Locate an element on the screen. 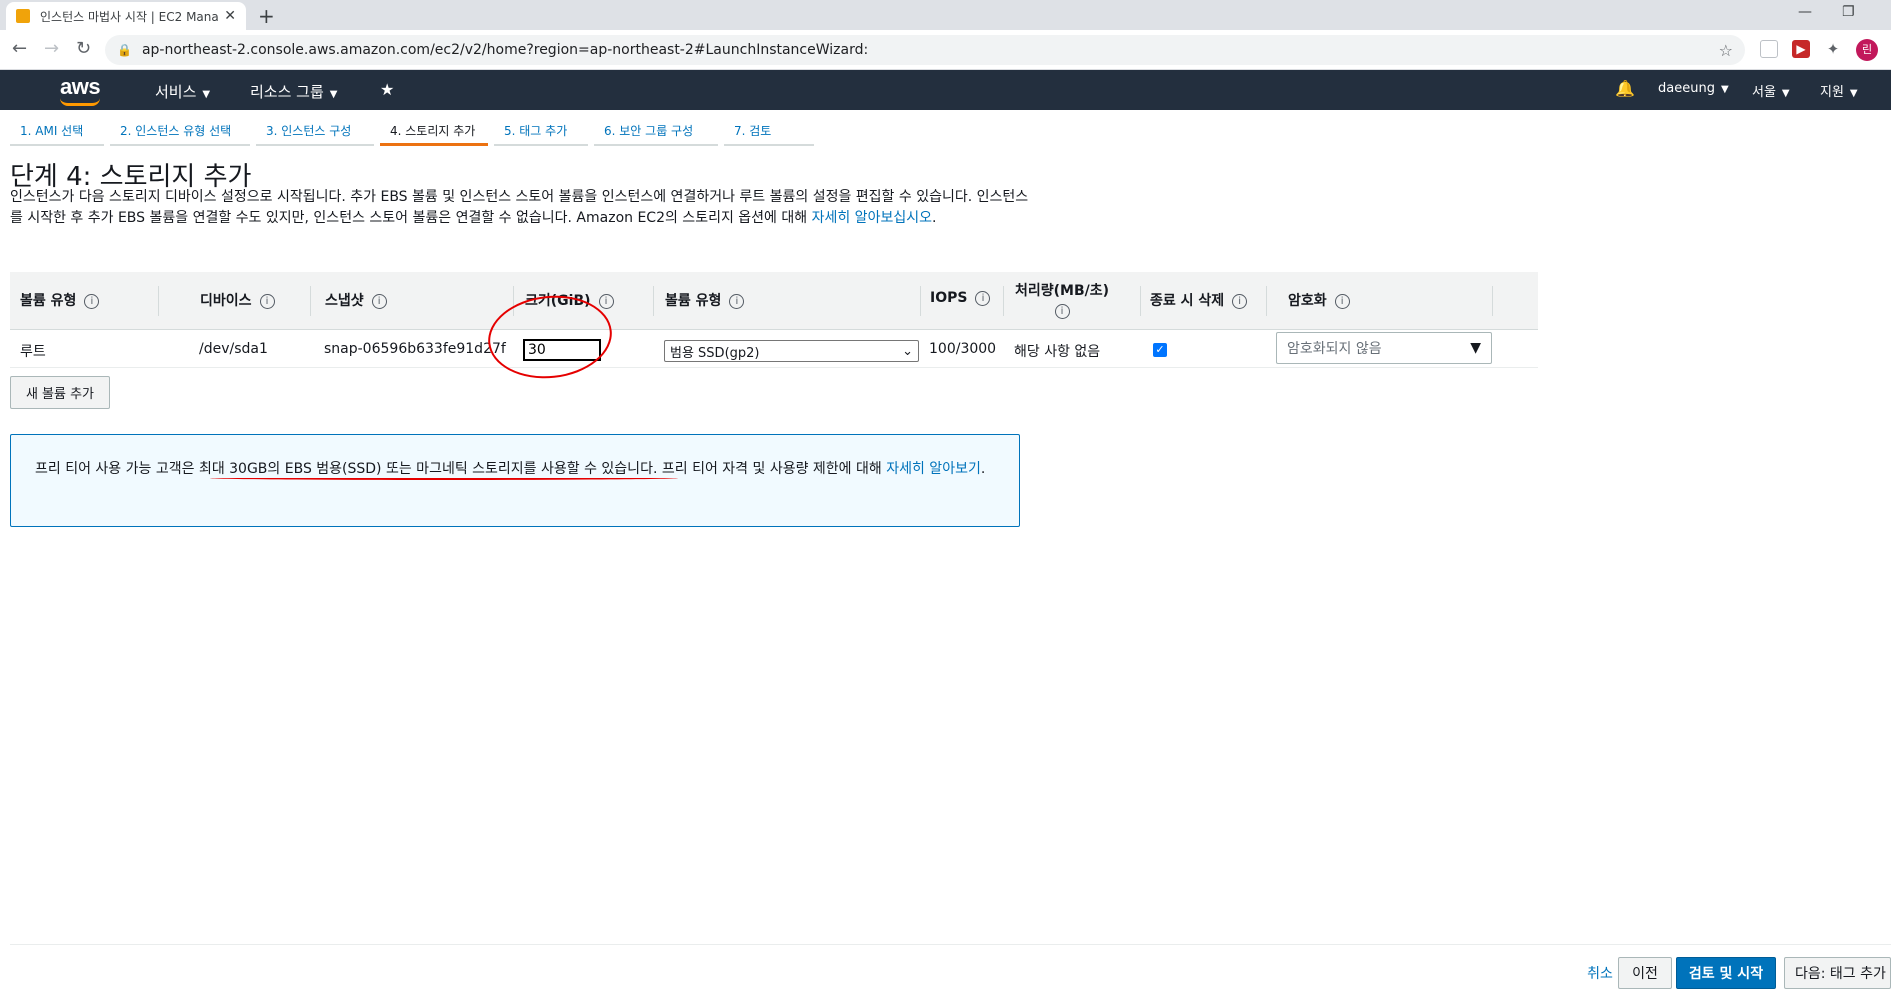  annotation-underline is located at coordinates (444, 478).